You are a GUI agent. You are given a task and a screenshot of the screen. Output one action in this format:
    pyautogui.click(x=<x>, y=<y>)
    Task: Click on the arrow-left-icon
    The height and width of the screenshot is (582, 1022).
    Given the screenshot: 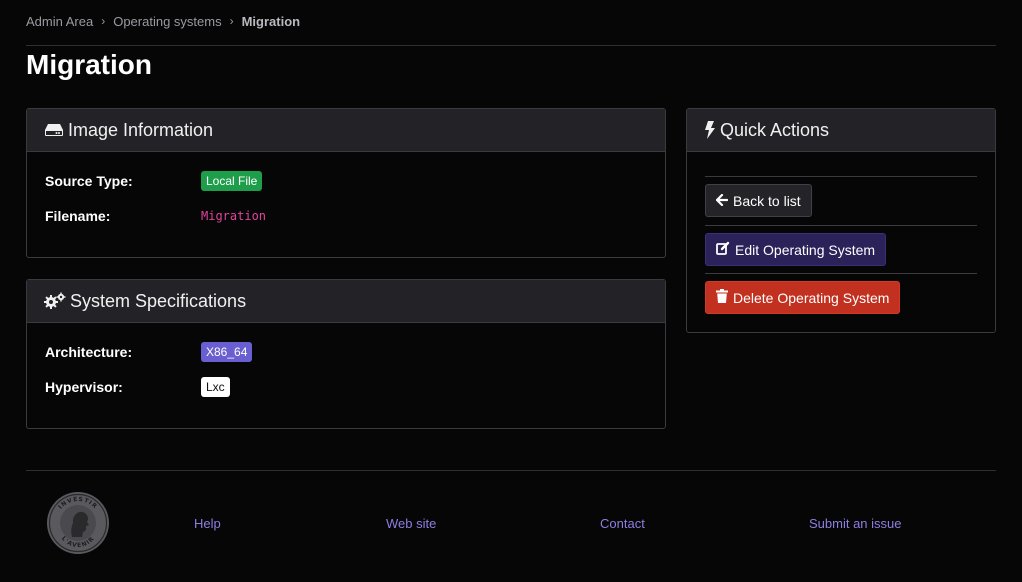 What is the action you would take?
    pyautogui.click(x=722, y=201)
    